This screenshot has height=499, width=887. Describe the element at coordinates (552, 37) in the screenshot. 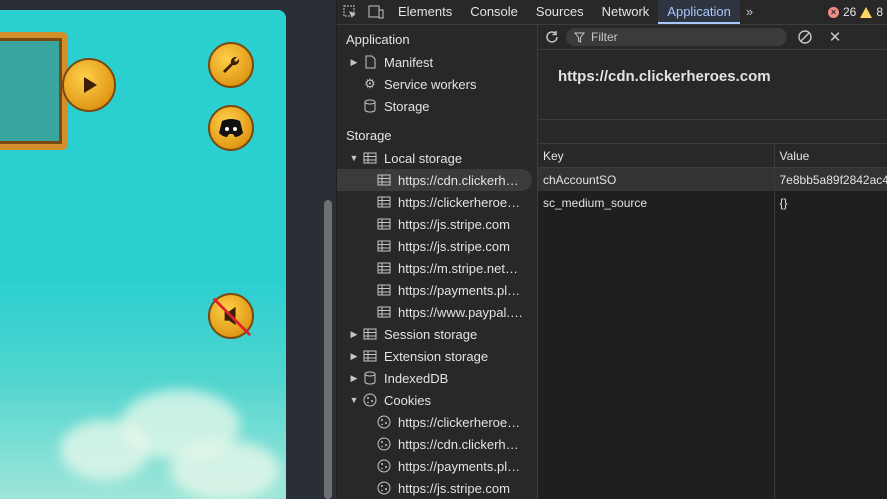

I see `refresh-icon` at that location.